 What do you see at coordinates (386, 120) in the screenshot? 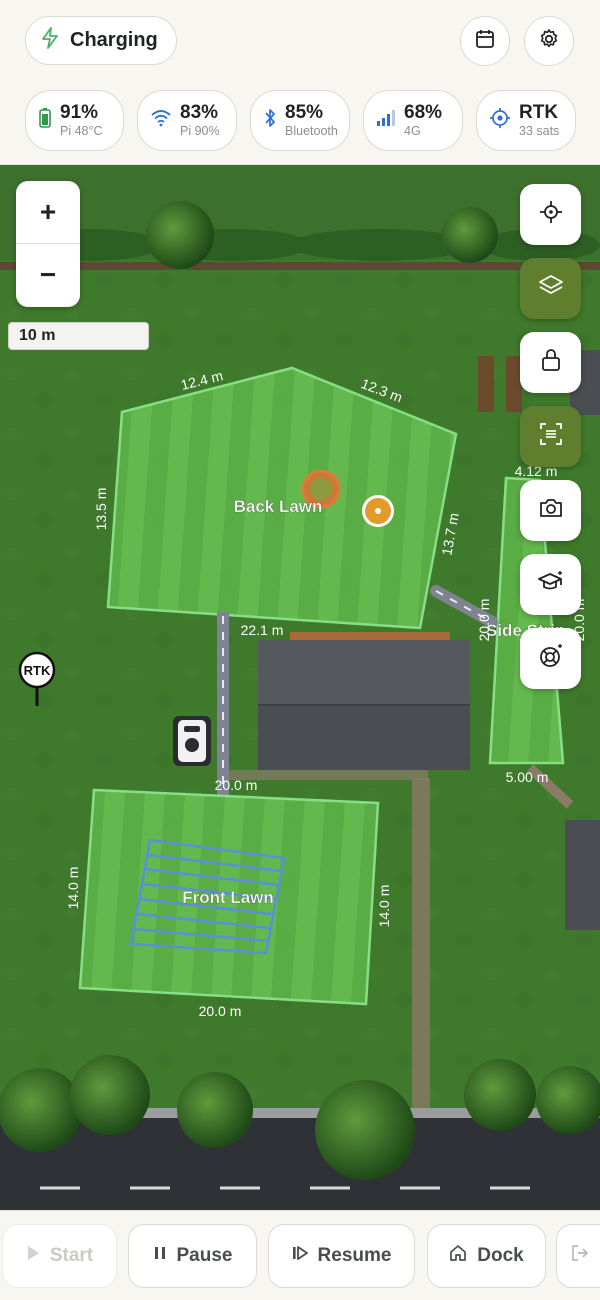
I see `cellular-signal-icon` at bounding box center [386, 120].